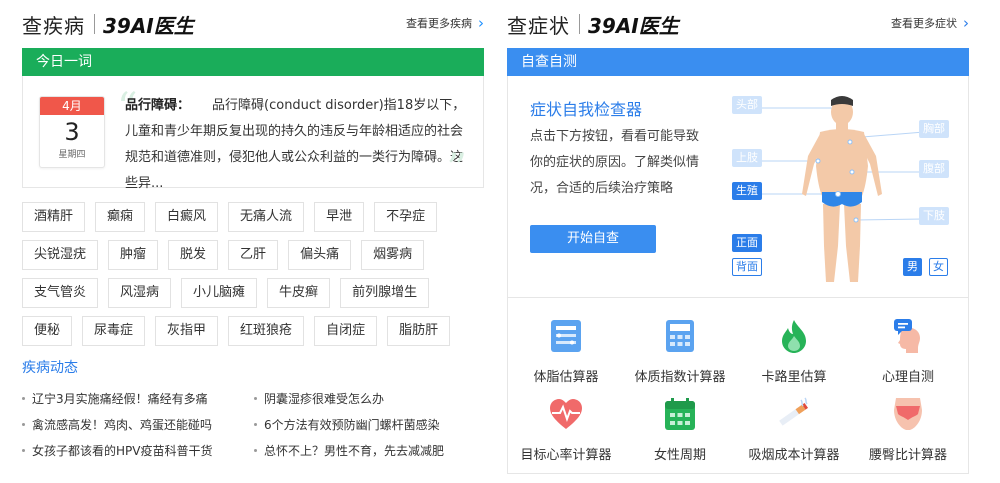  Describe the element at coordinates (794, 411) in the screenshot. I see `cigarette-icon` at that location.